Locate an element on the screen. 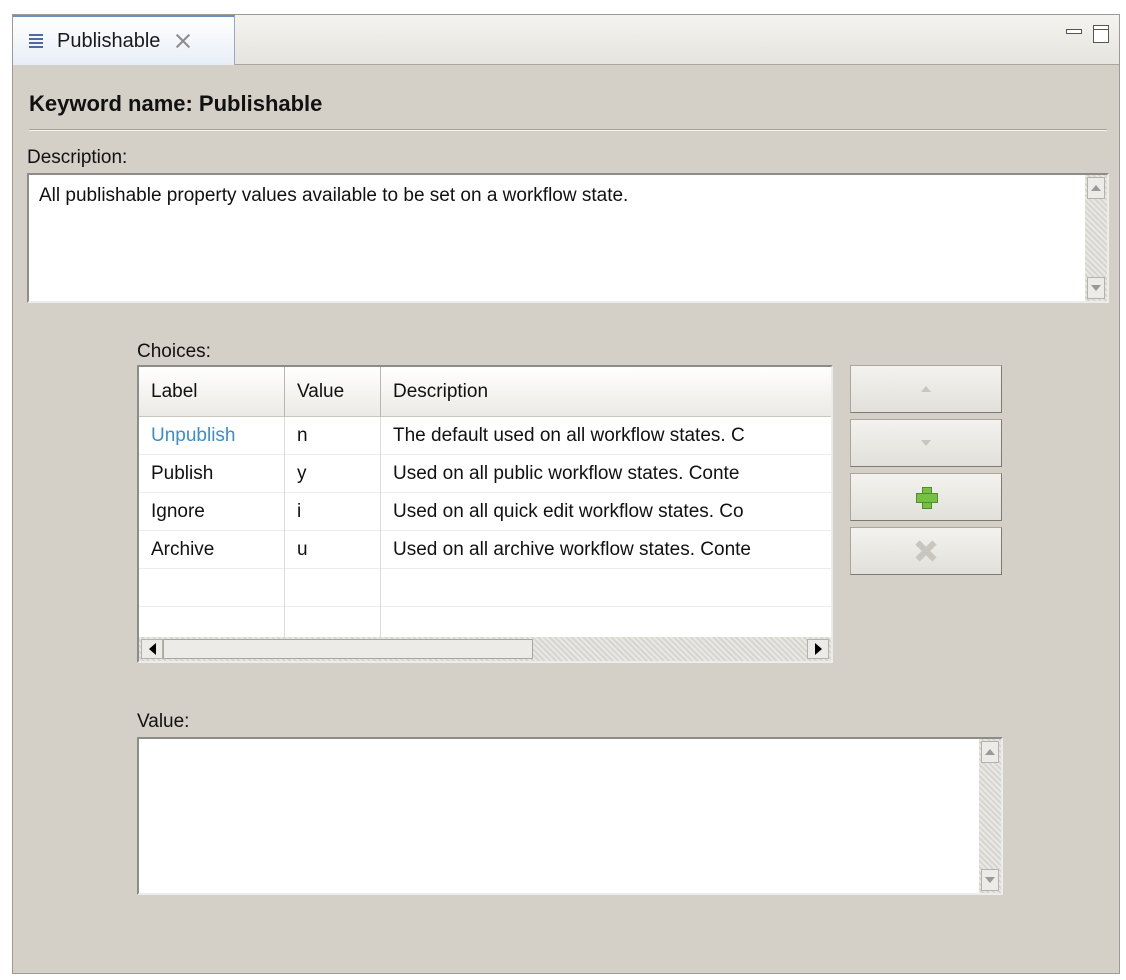  table-header: Label Value Description is located at coordinates (485, 392).